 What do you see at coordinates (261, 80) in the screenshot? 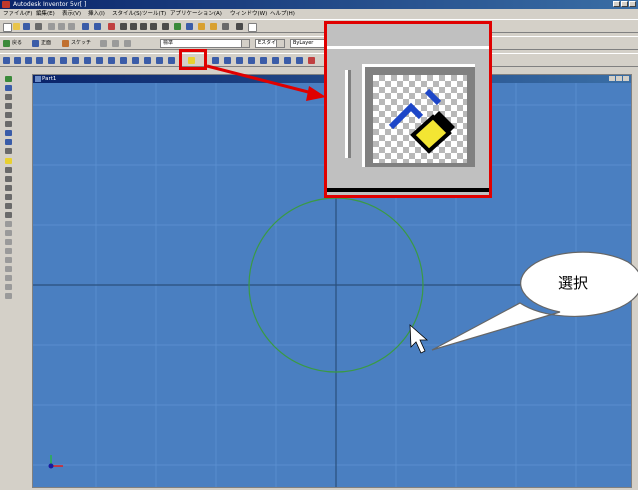
I see `pointer-arrow-shaft` at bounding box center [261, 80].